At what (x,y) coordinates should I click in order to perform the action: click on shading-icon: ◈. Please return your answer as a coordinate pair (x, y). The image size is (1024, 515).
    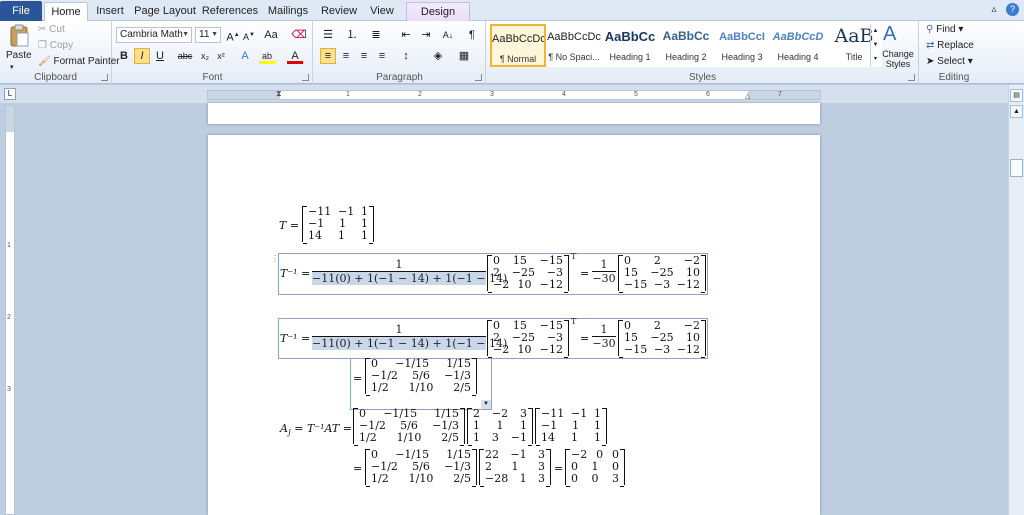
    Looking at the image, I should click on (438, 56).